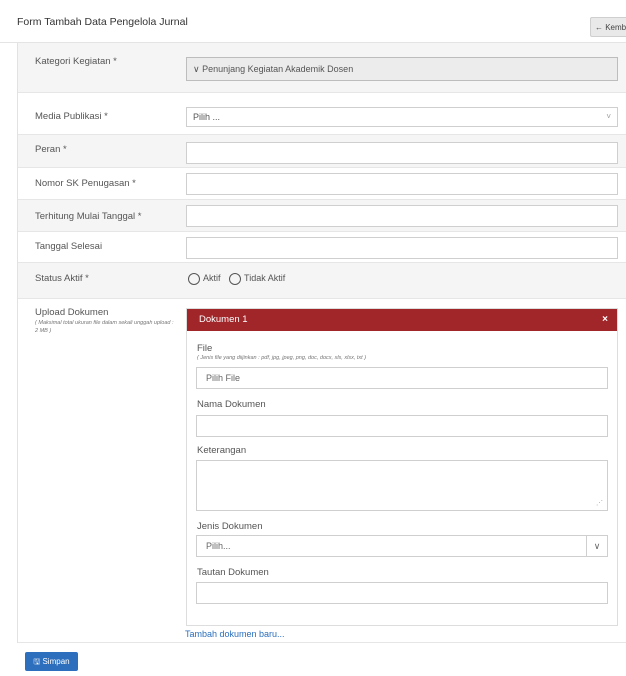  I want to click on nama-dokumen-label: Nama Dokumen, so click(231, 404).